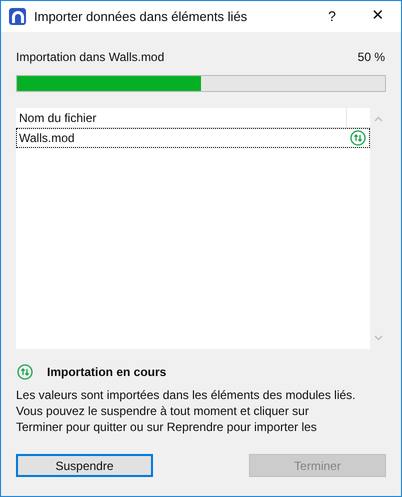 This screenshot has height=497, width=402. I want to click on progress-label: Importation dans Walls.mod, so click(90, 57).